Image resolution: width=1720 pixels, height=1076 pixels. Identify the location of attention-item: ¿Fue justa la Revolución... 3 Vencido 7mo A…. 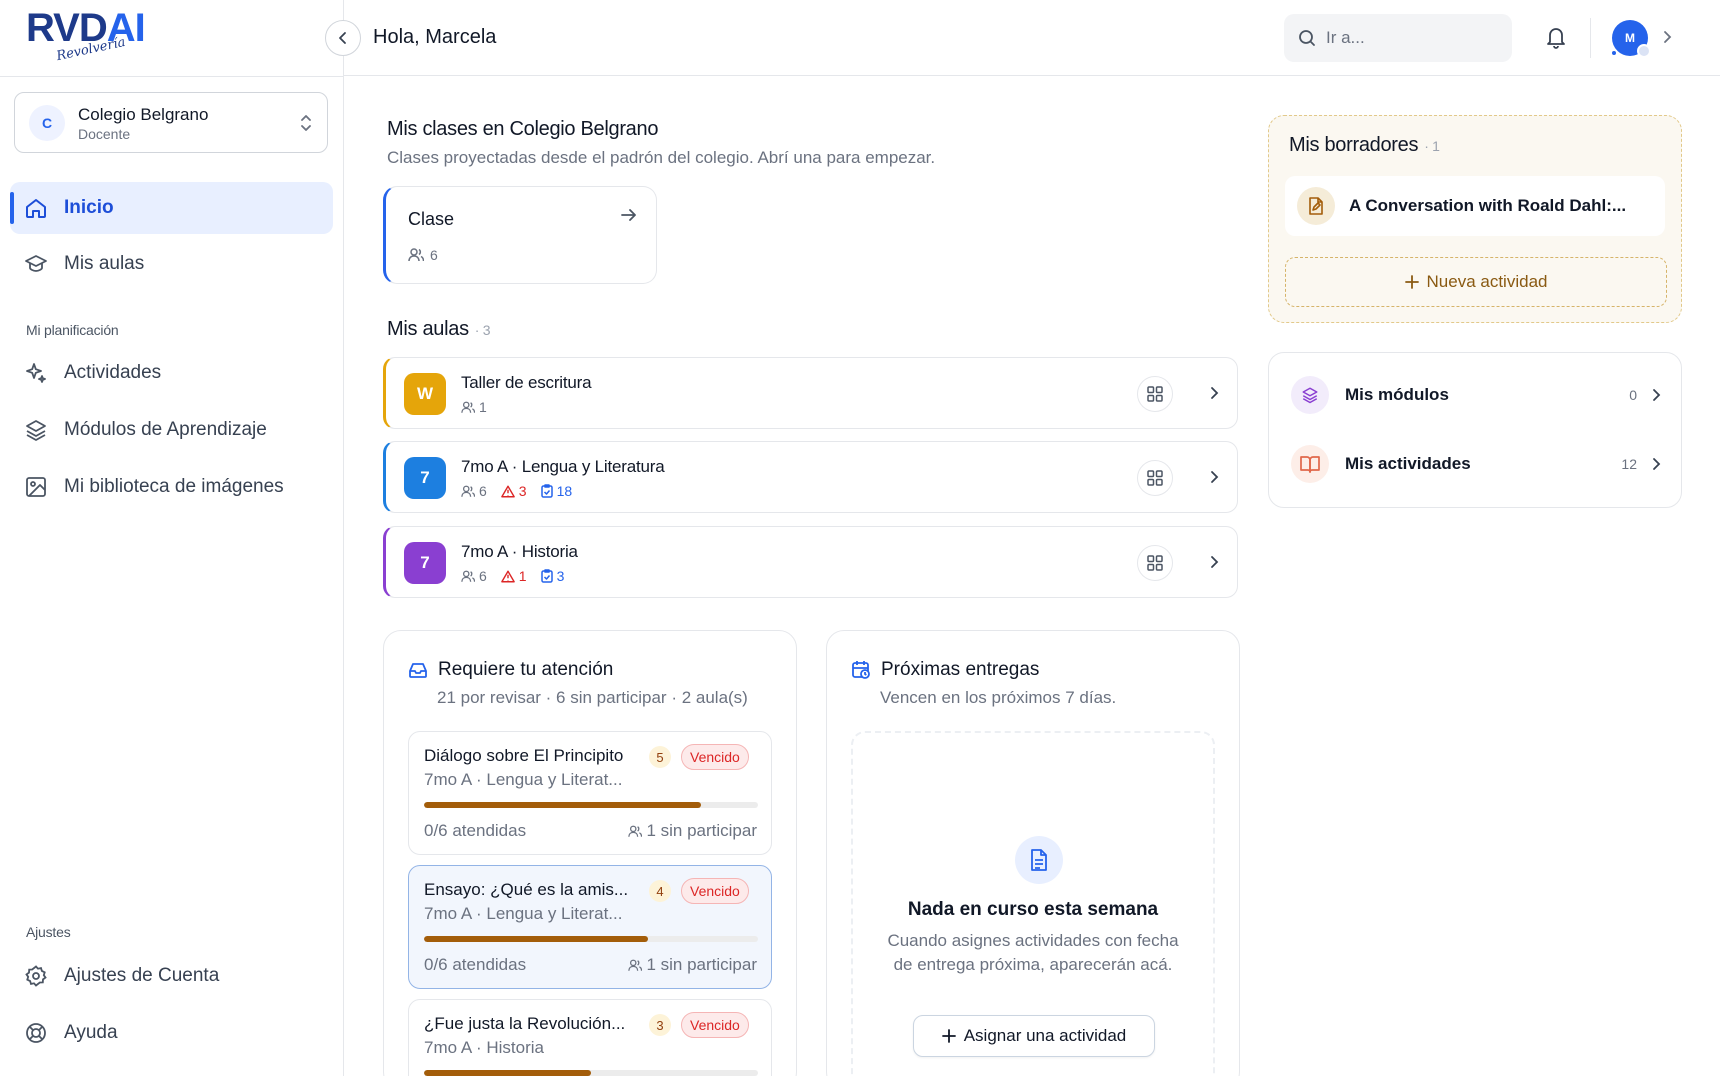
(590, 1037).